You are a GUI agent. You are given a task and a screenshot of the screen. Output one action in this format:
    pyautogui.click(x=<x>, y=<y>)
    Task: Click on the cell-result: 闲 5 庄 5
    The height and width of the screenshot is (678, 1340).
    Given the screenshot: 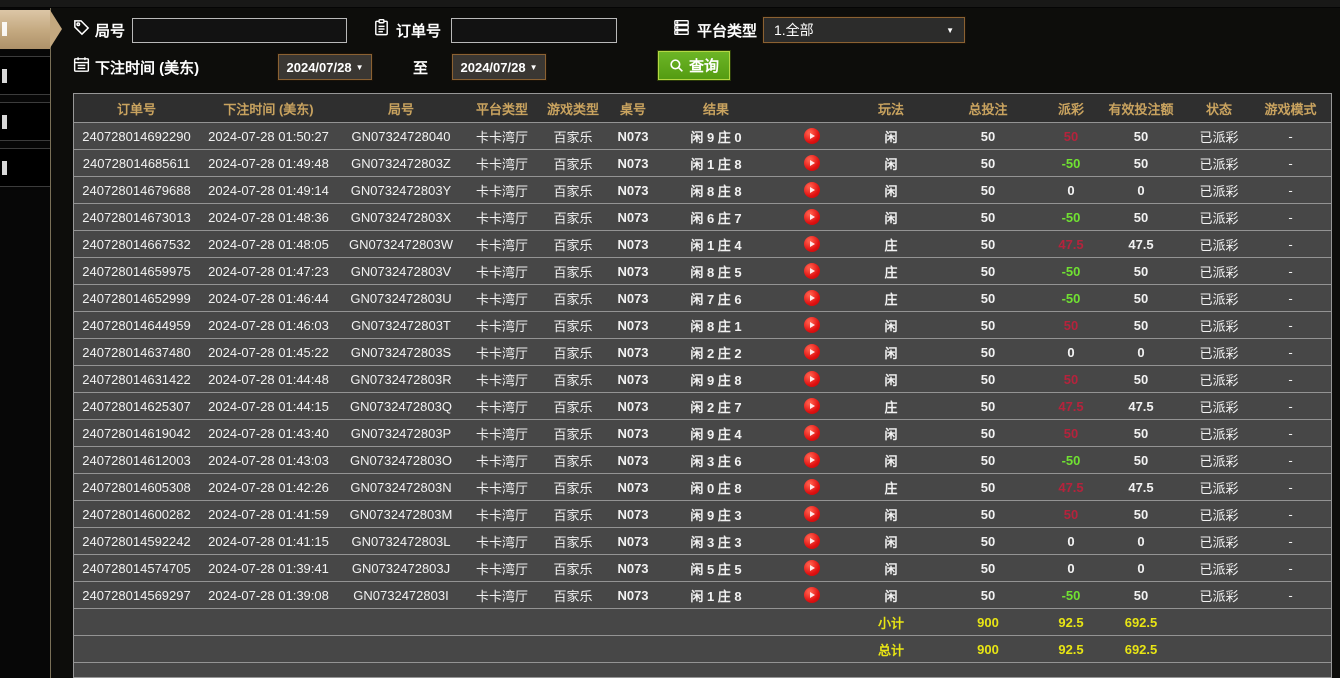 What is the action you would take?
    pyautogui.click(x=716, y=569)
    